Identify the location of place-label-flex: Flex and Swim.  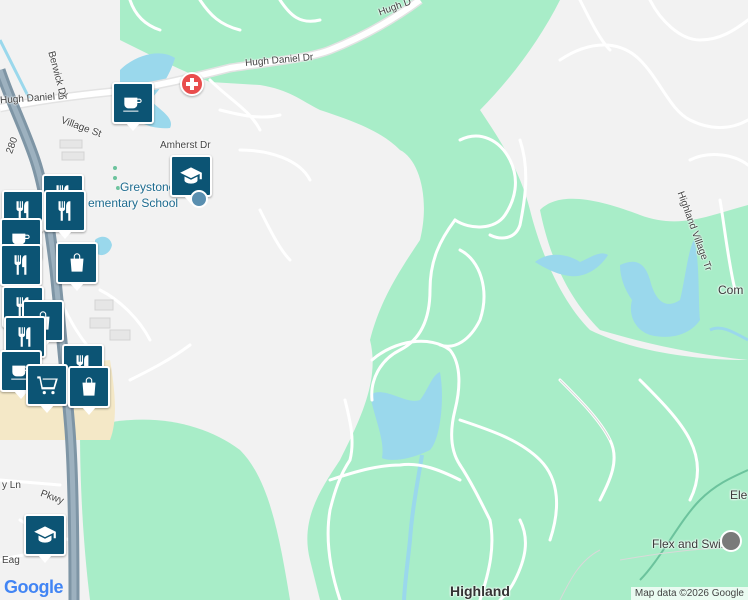
(691, 544).